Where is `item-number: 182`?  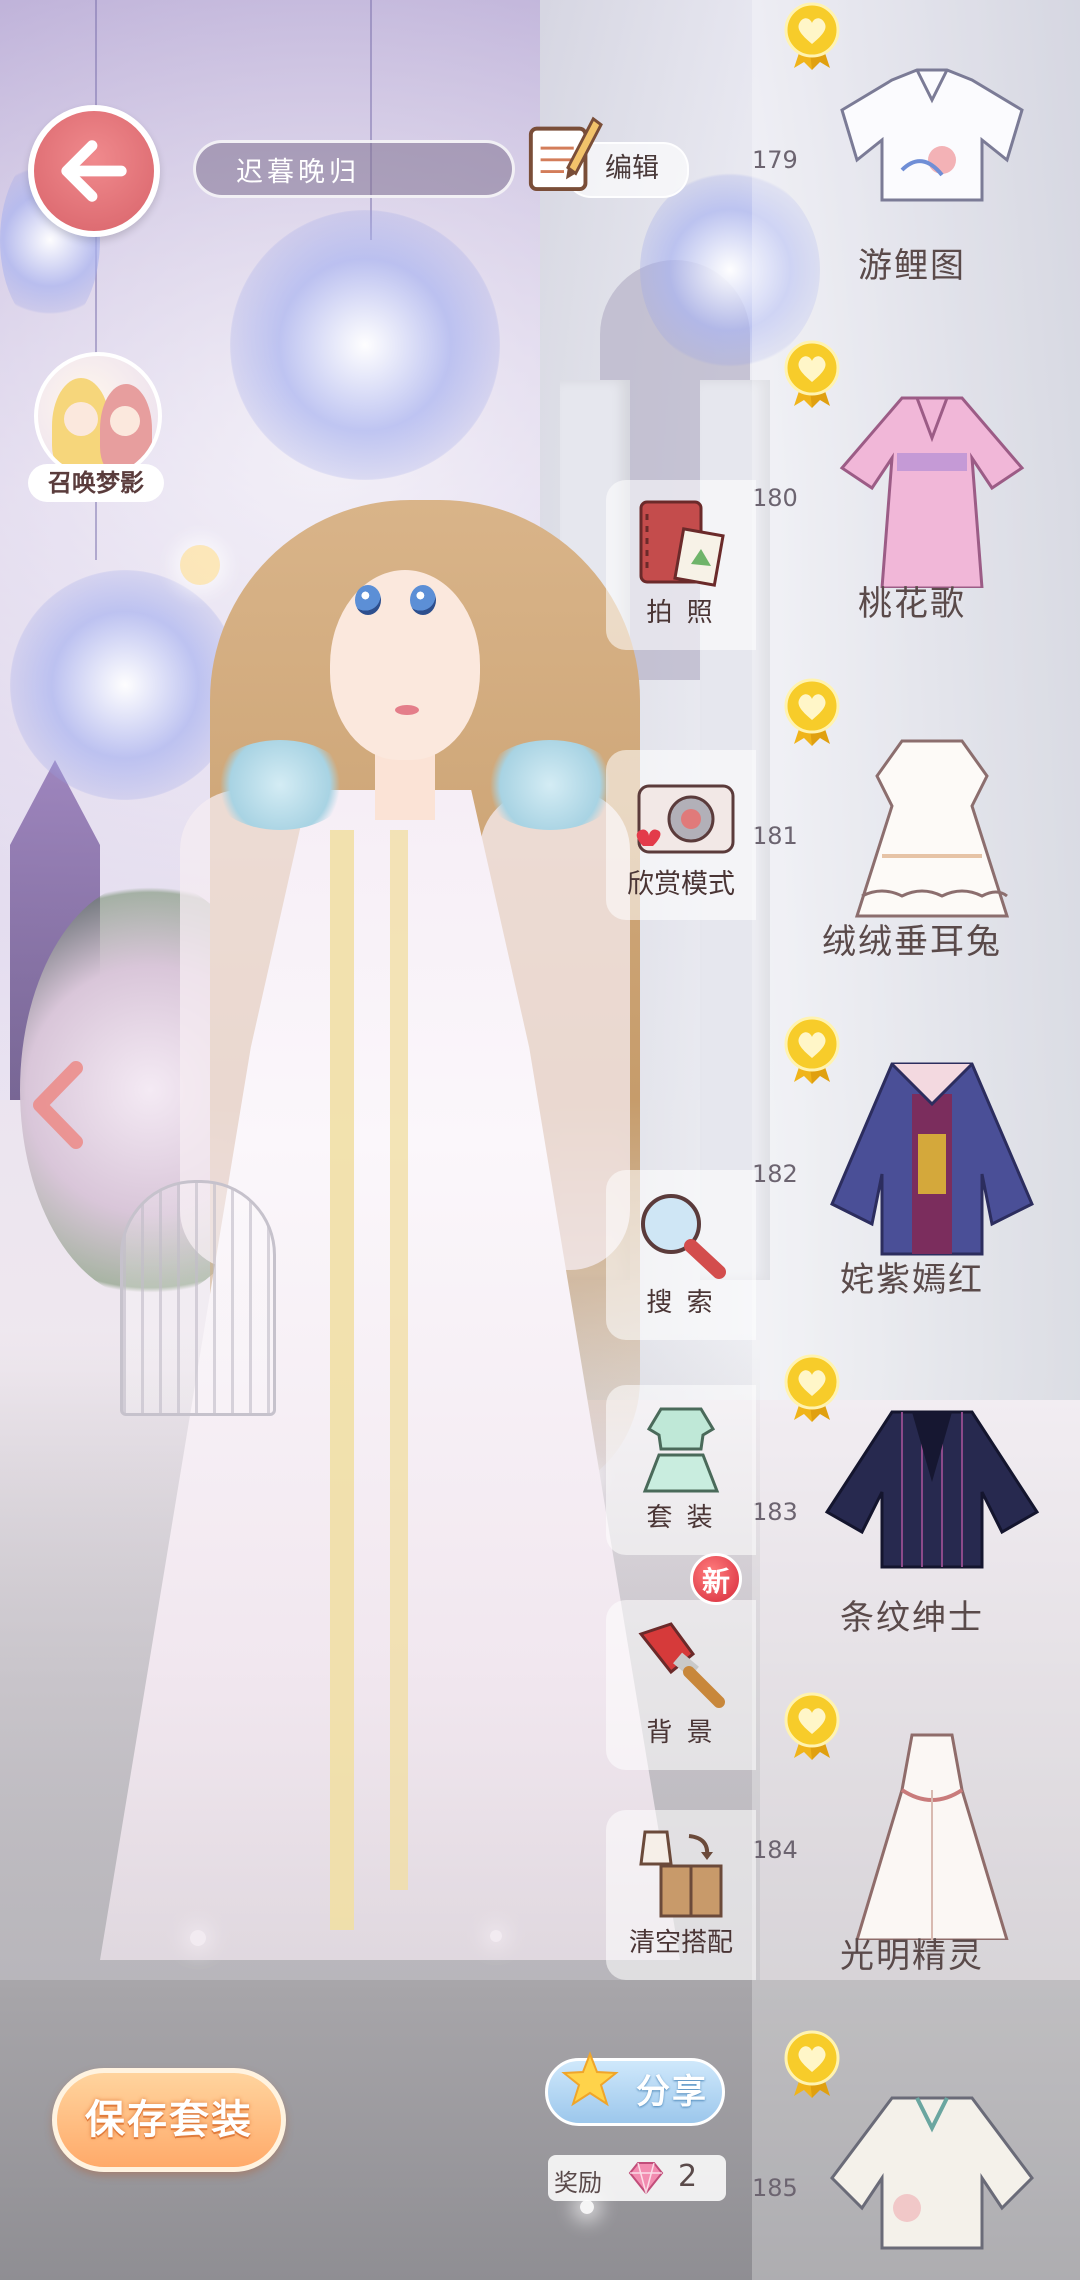 item-number: 182 is located at coordinates (775, 1174).